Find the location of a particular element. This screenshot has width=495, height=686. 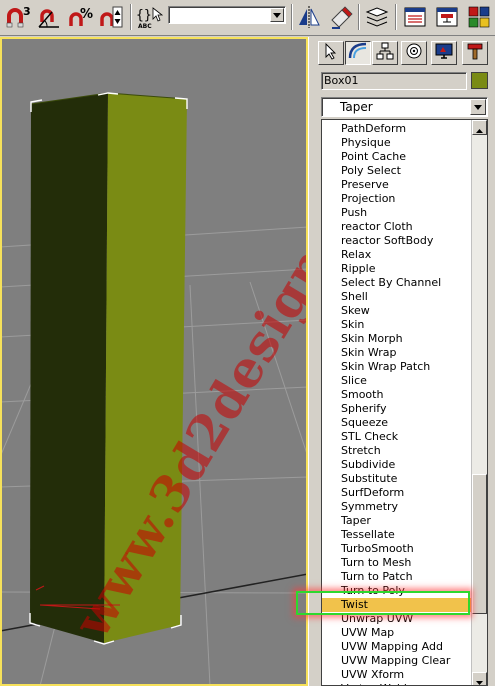

spinner-snap-icon is located at coordinates (112, 17).